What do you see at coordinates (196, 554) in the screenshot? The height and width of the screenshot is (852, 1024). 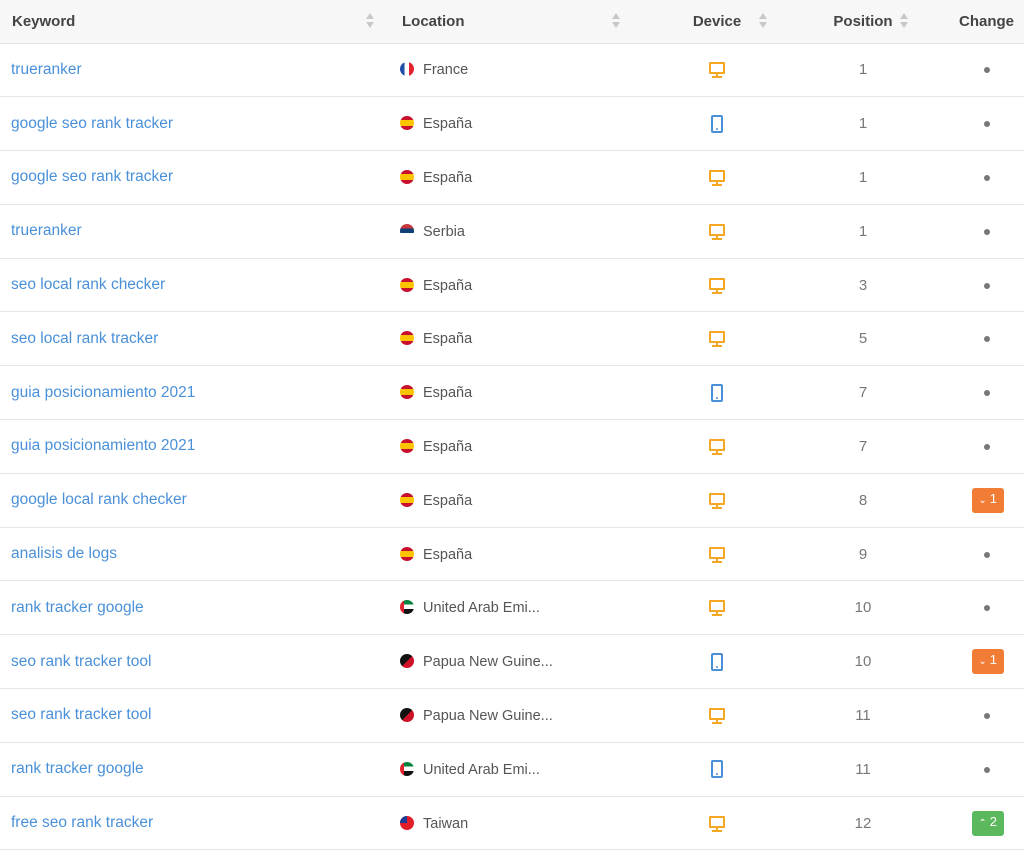 I see `keyword-cell: analisis de logs` at bounding box center [196, 554].